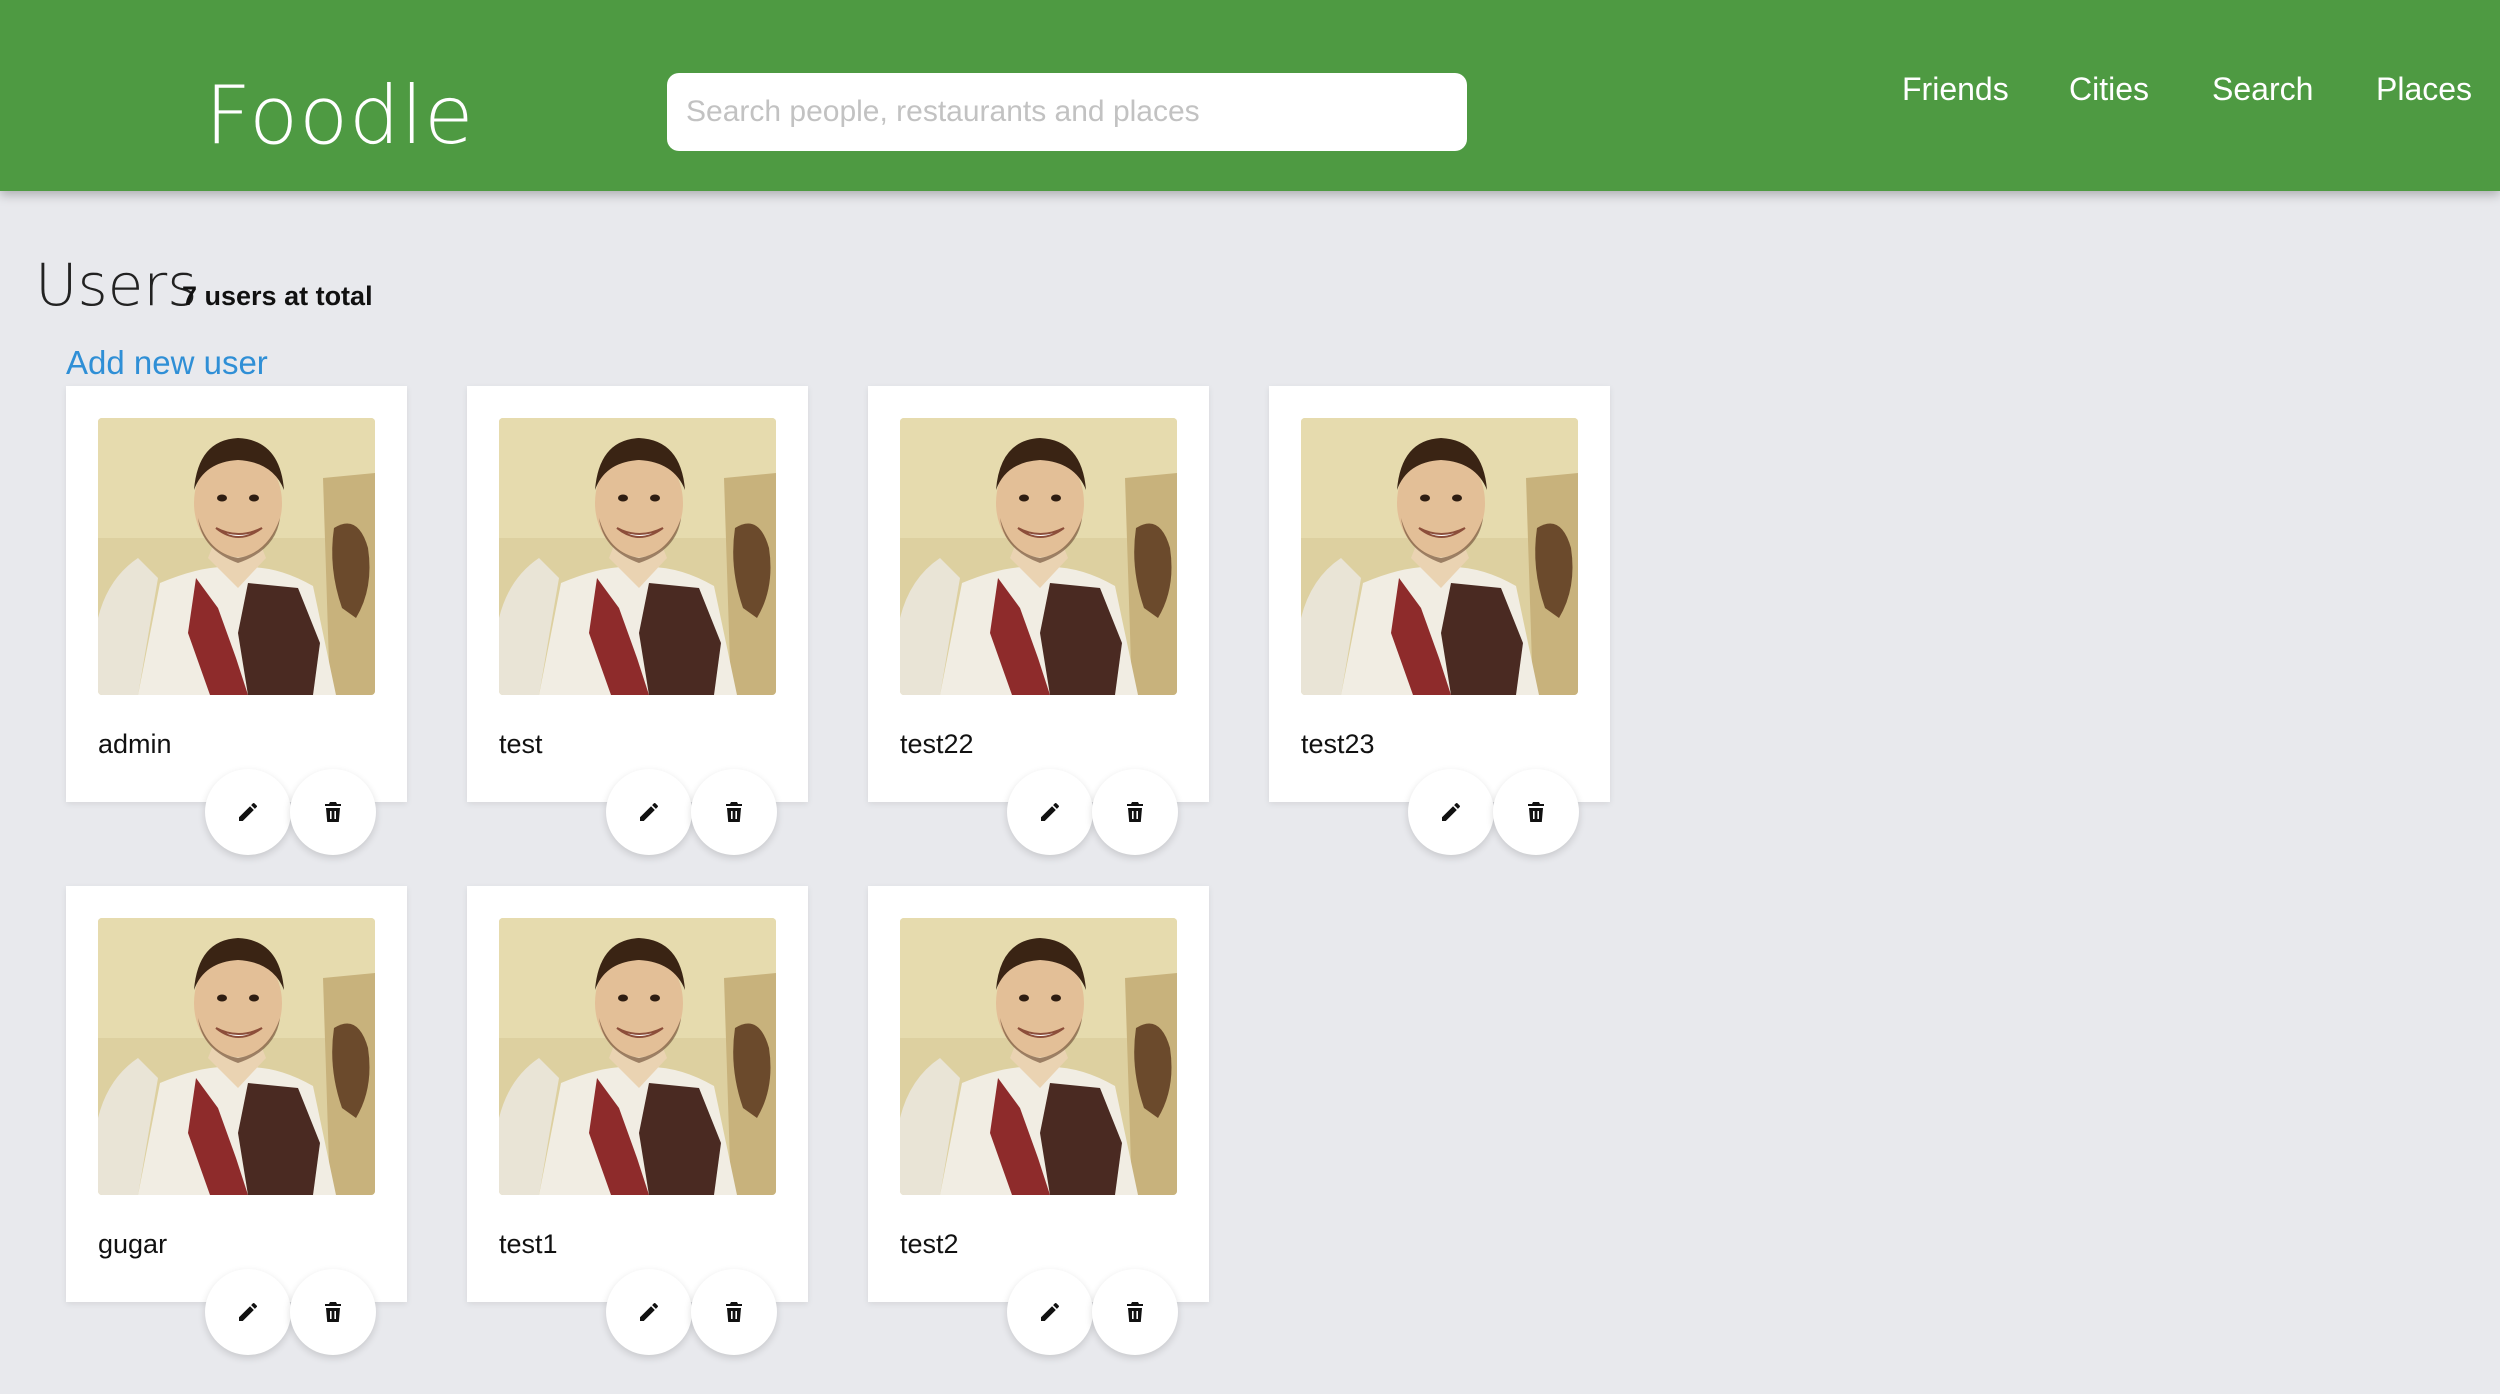  I want to click on brand-logo: Foodle, so click(339, 116).